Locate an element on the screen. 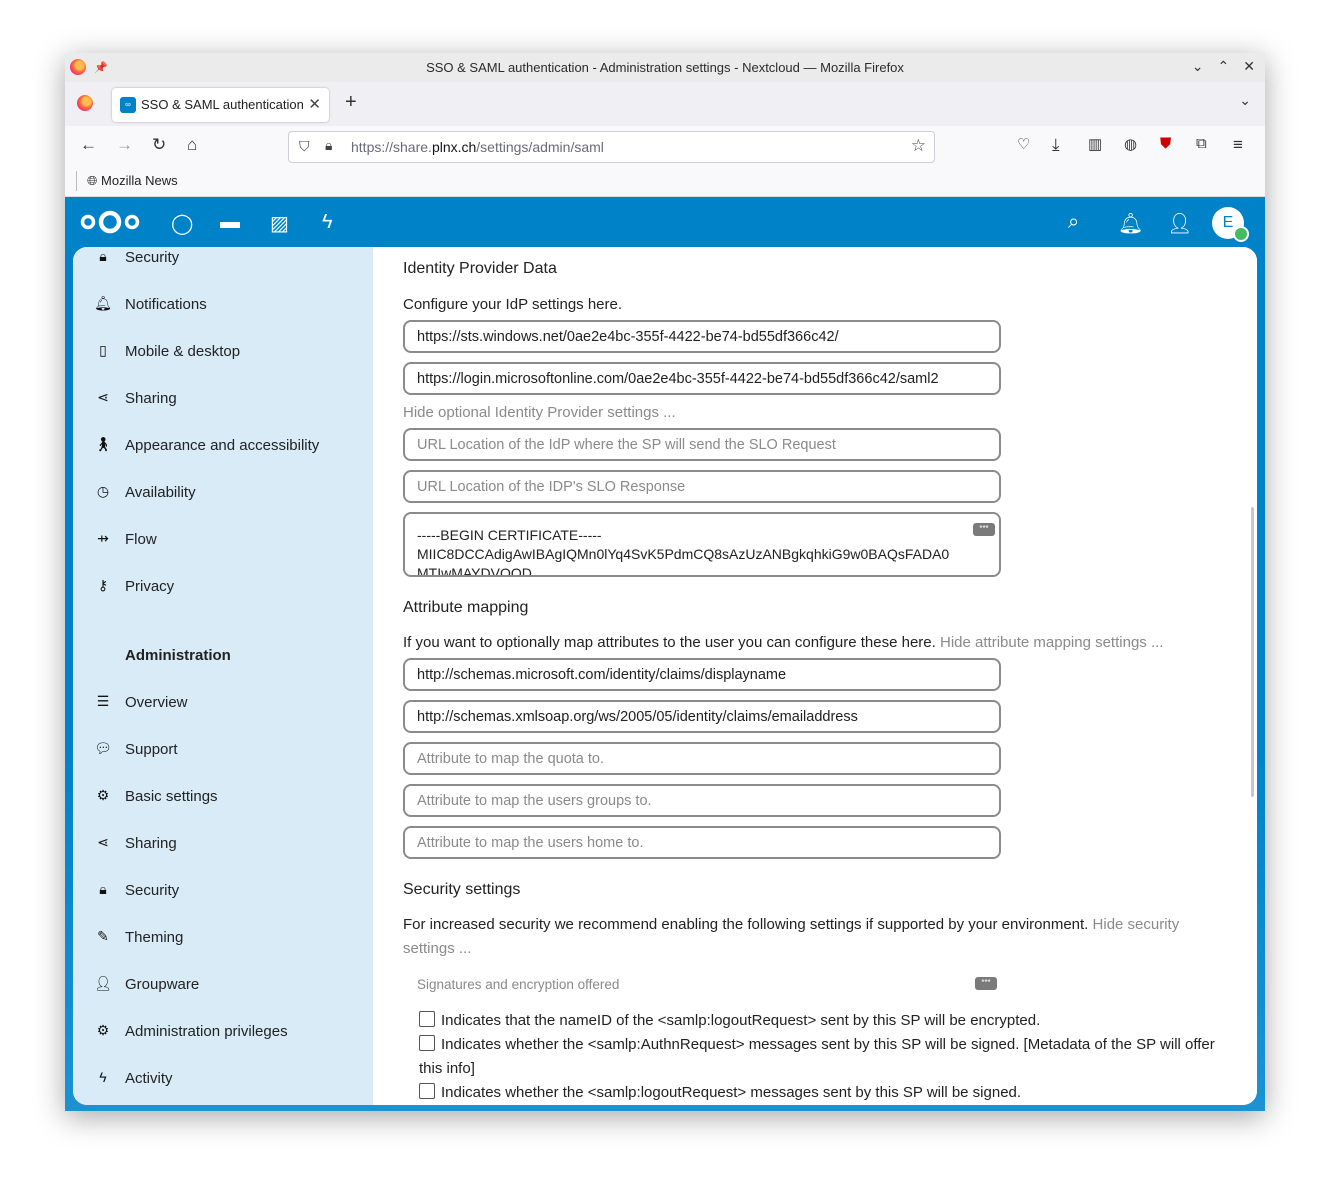 This screenshot has width=1330, height=1188. sidebar-item-groupware: 👤︎ Groupware is located at coordinates (223, 987).